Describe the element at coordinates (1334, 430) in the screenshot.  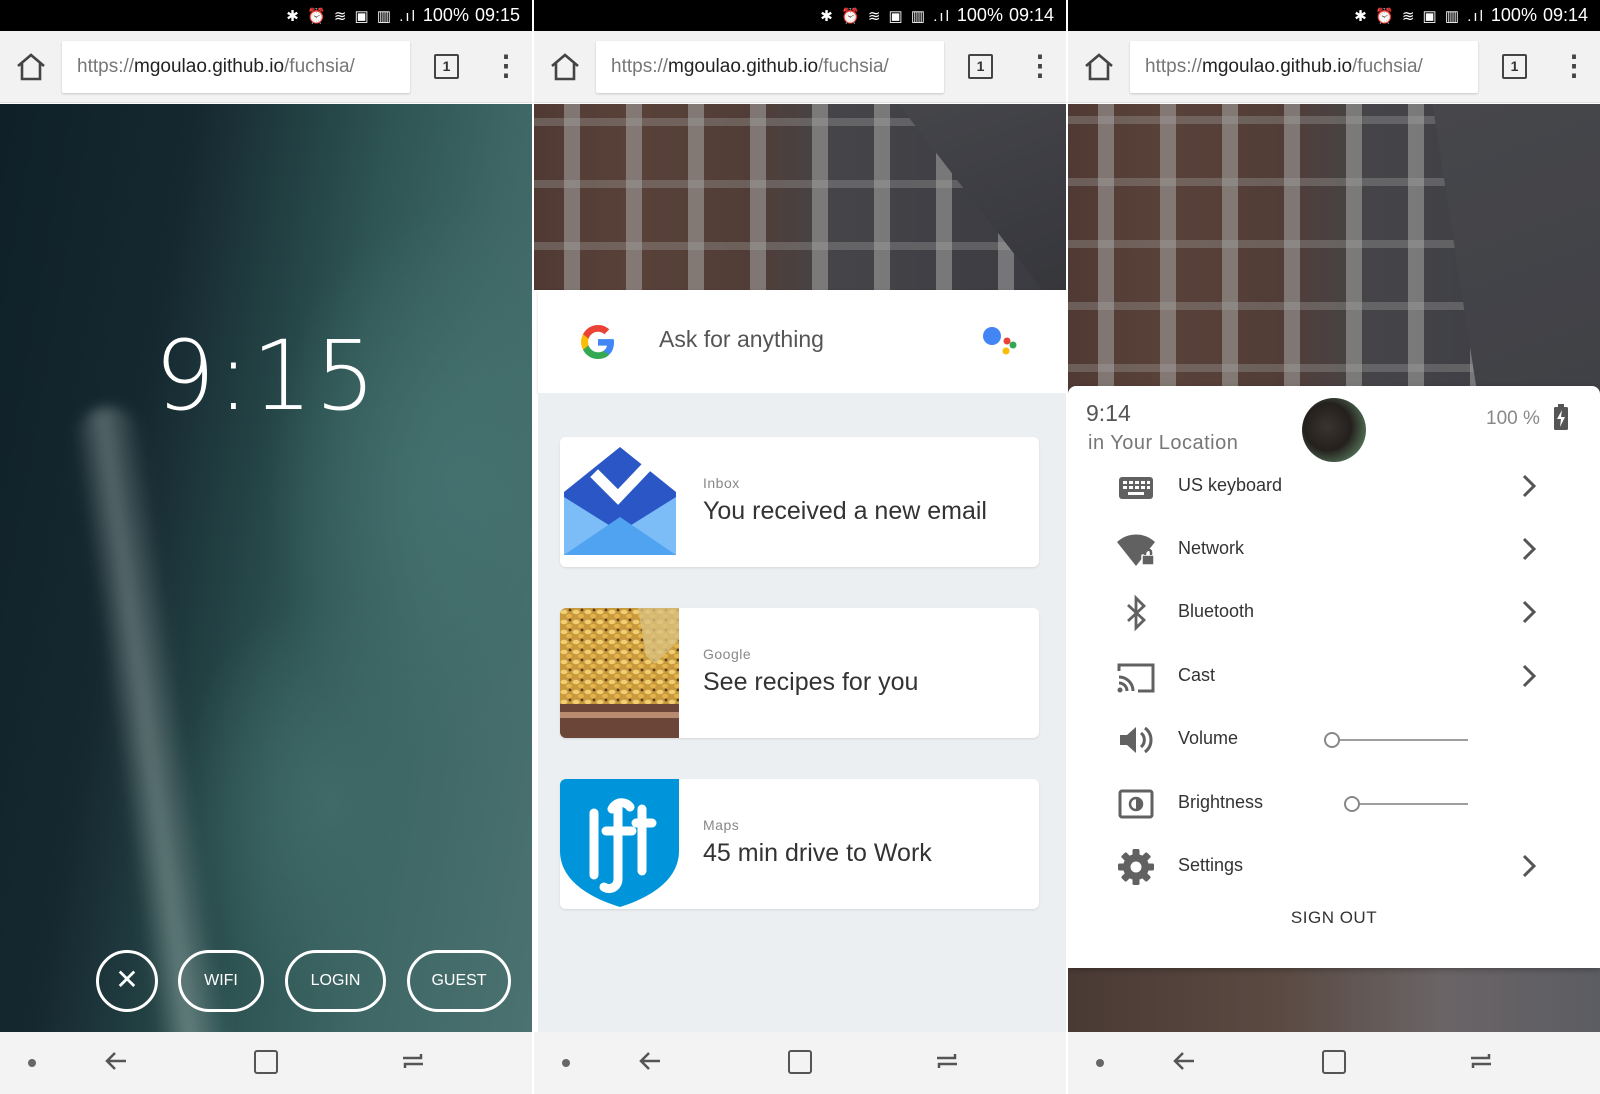
I see `avatar` at that location.